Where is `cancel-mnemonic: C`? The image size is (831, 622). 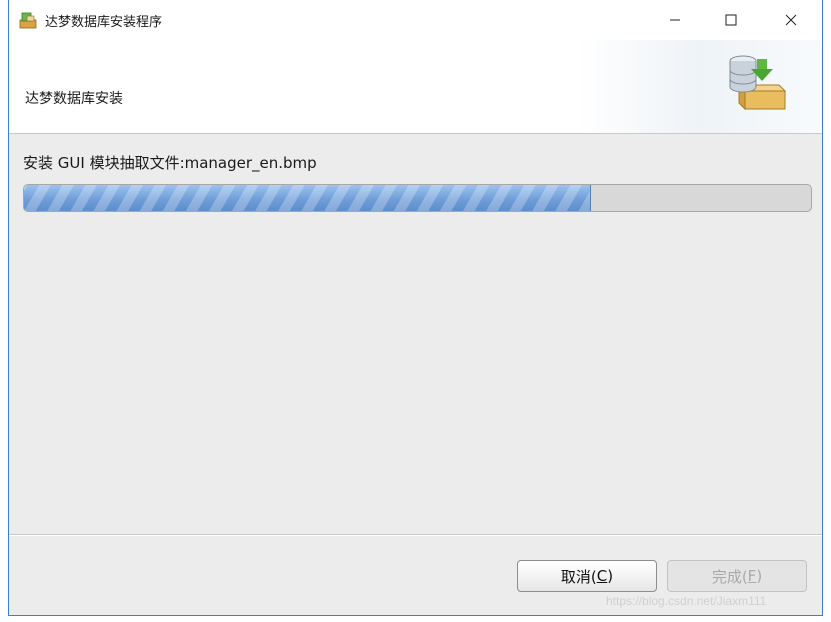 cancel-mnemonic: C is located at coordinates (602, 576).